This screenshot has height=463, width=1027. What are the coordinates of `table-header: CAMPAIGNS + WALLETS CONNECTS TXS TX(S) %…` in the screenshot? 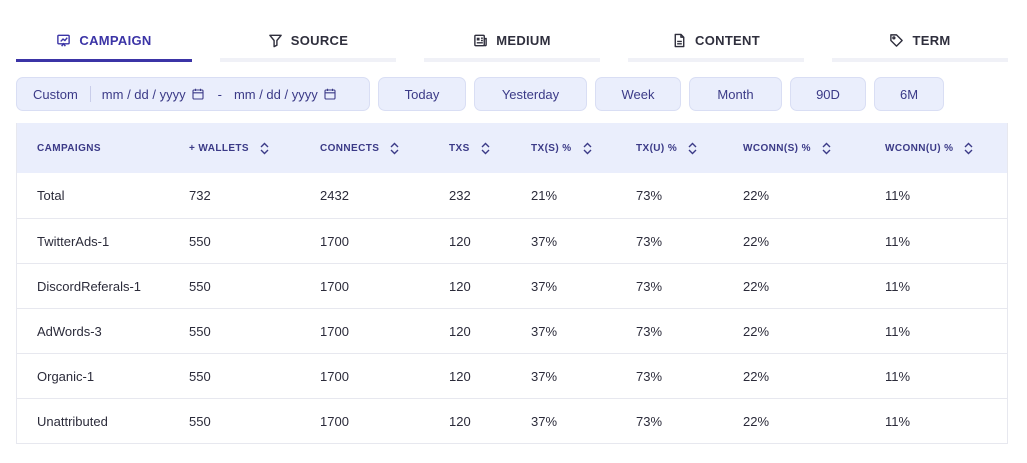 It's located at (512, 148).